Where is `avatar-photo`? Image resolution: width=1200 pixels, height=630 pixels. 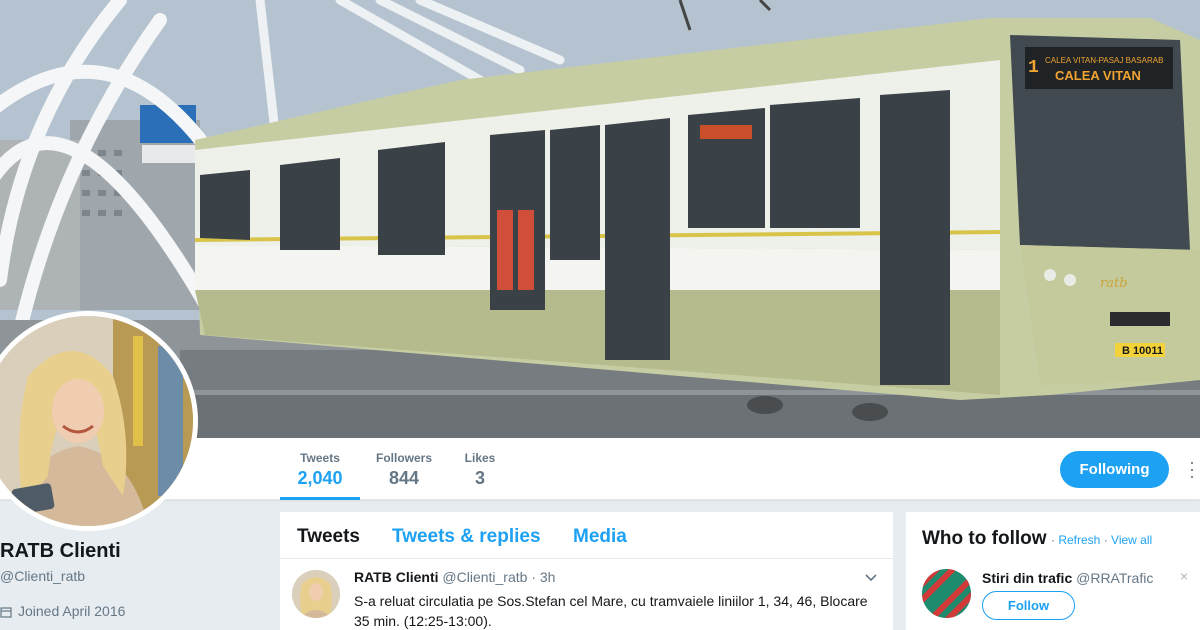 avatar-photo is located at coordinates (96, 421).